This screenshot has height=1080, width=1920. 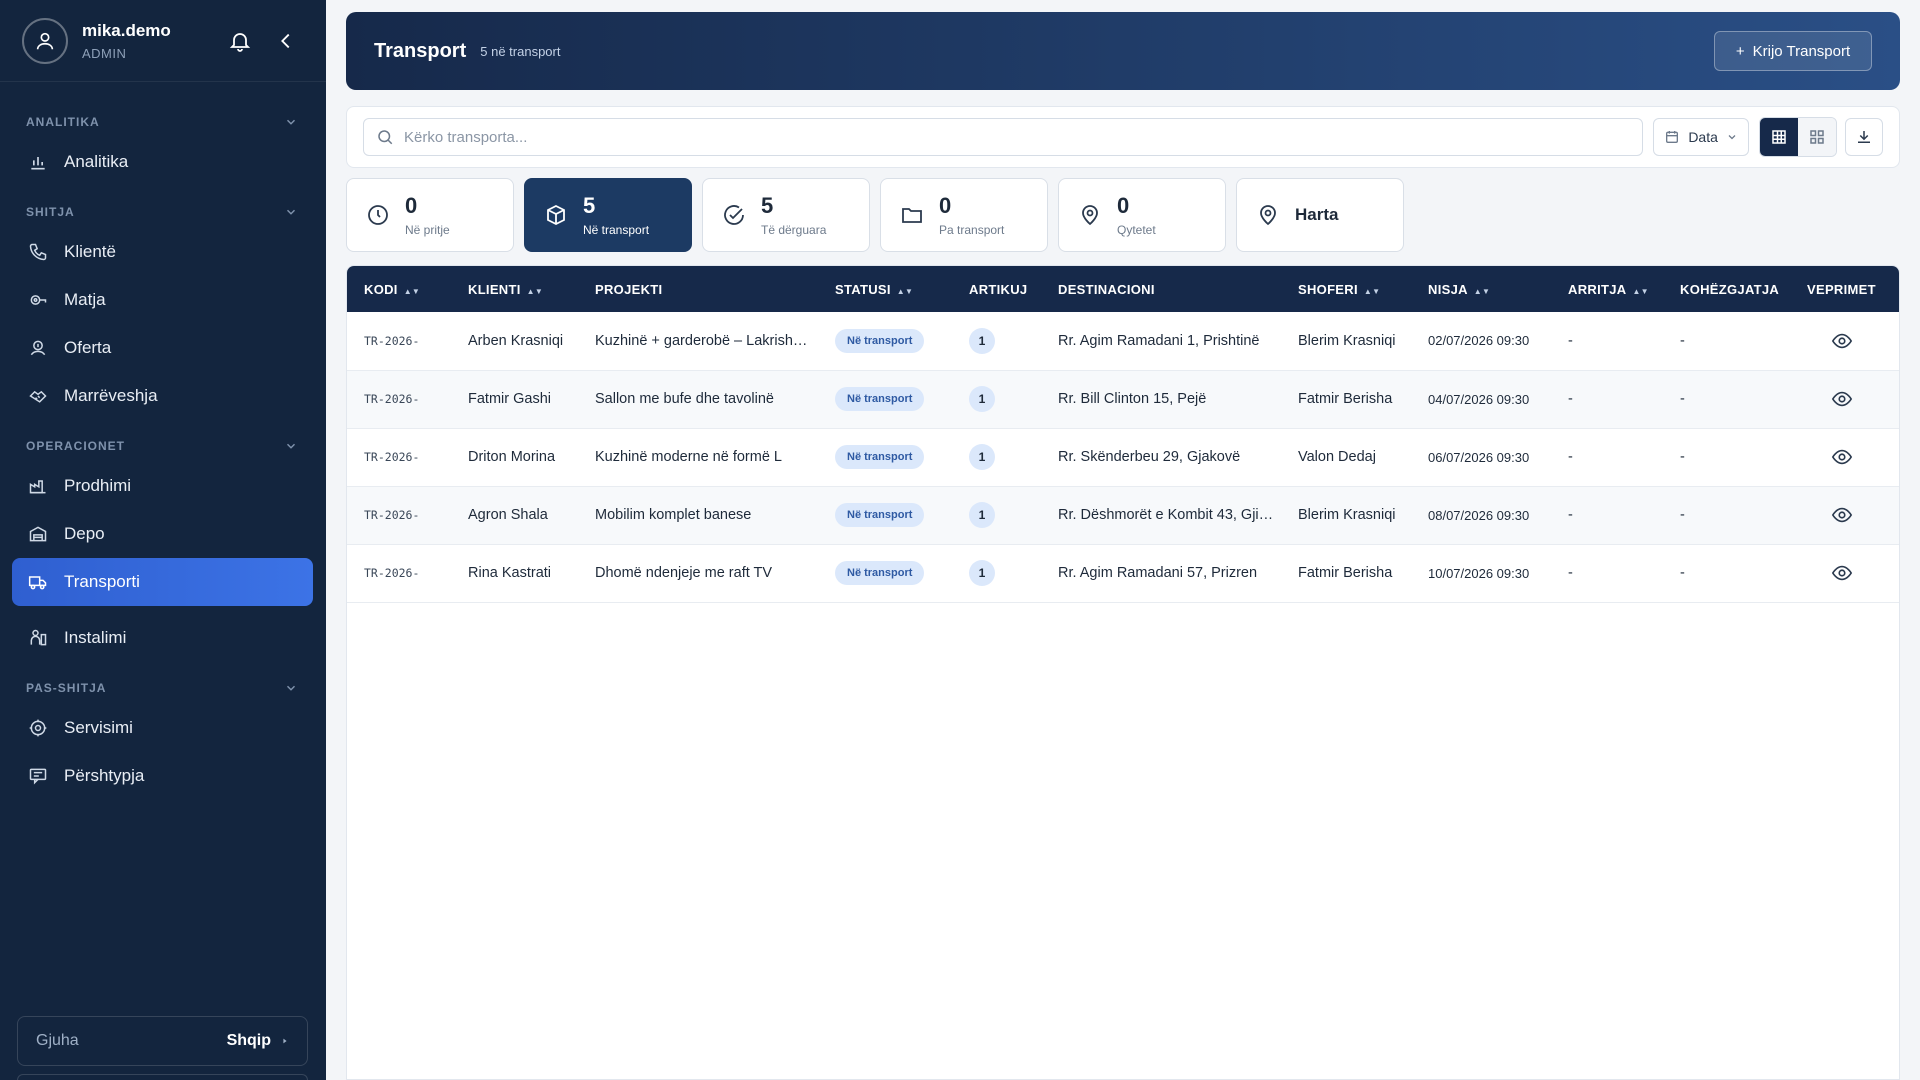 I want to click on card-pa-transport: 0 Pa transport, so click(x=964, y=215).